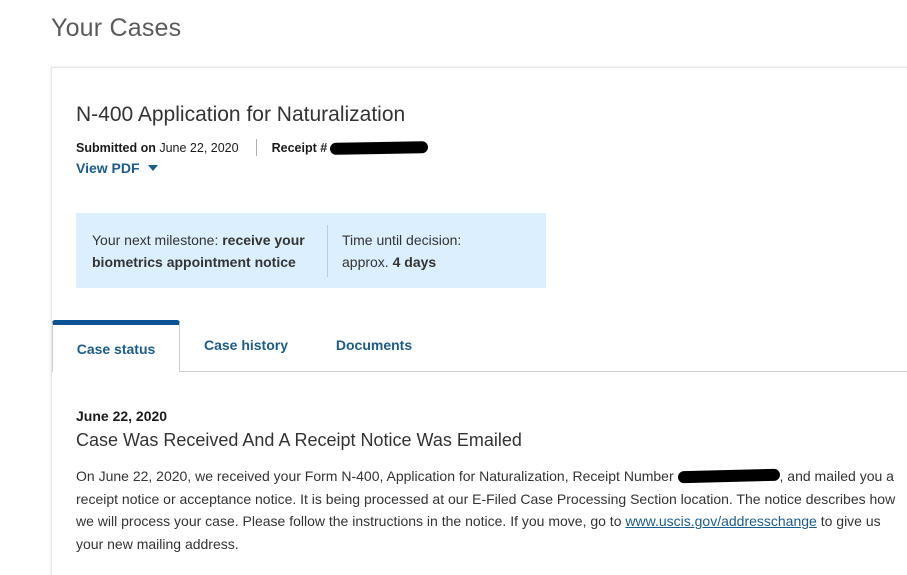 The image size is (907, 575). I want to click on status-date: June 22, 2020, so click(122, 416).